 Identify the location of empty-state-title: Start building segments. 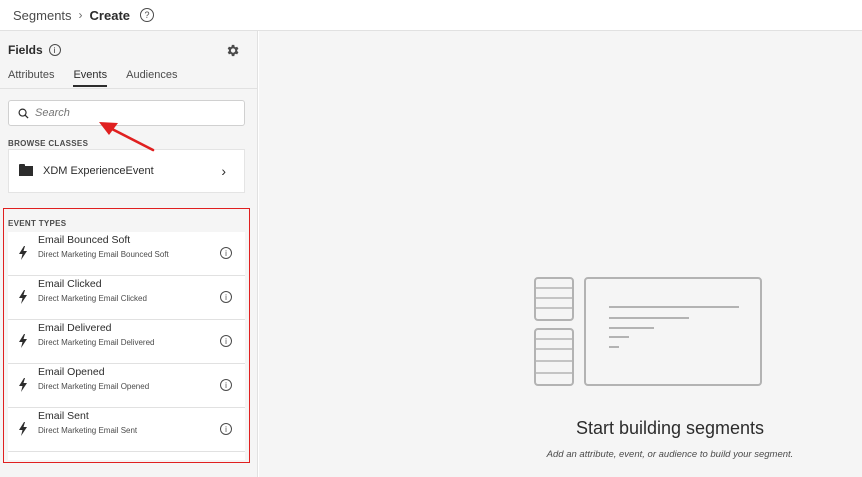
(670, 428).